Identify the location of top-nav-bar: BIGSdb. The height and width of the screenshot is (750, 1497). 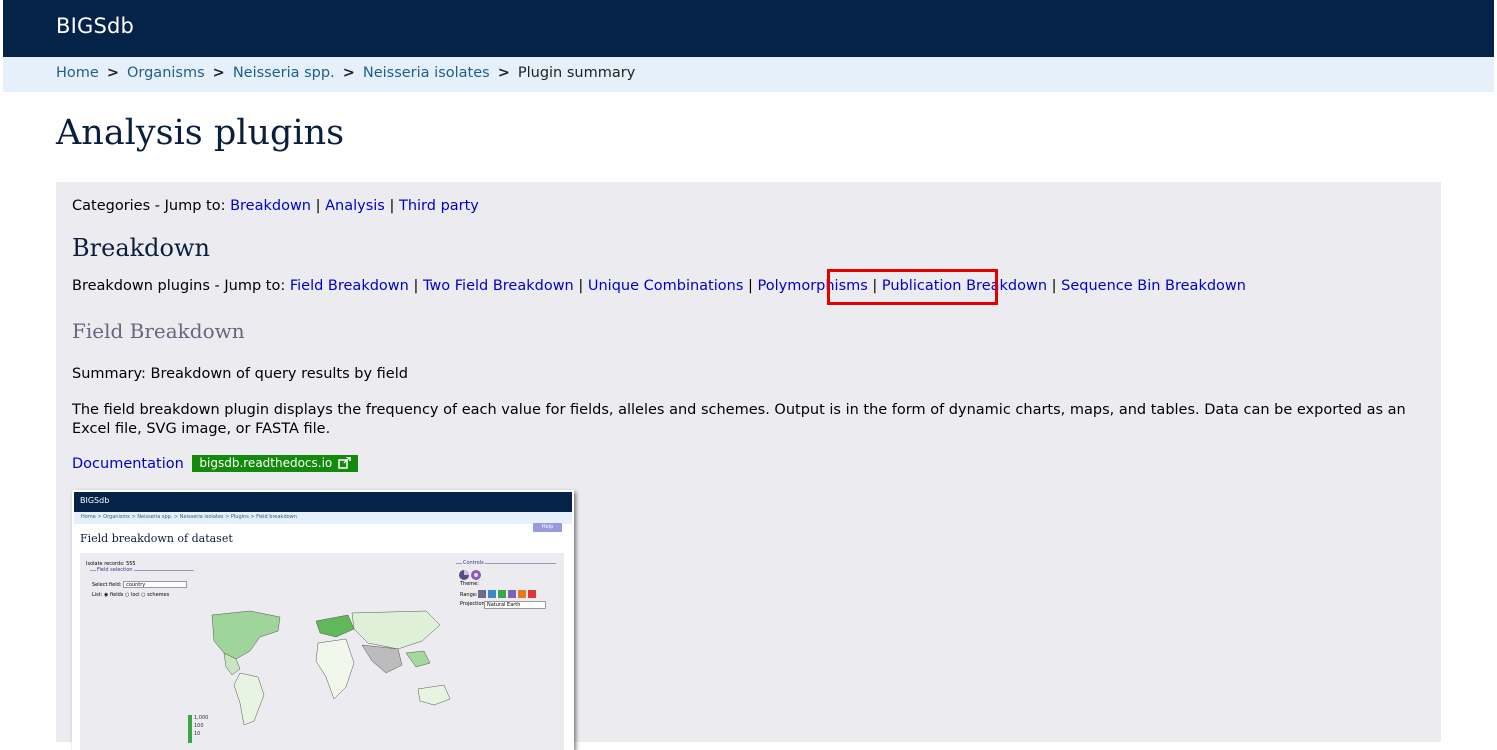
(748, 28).